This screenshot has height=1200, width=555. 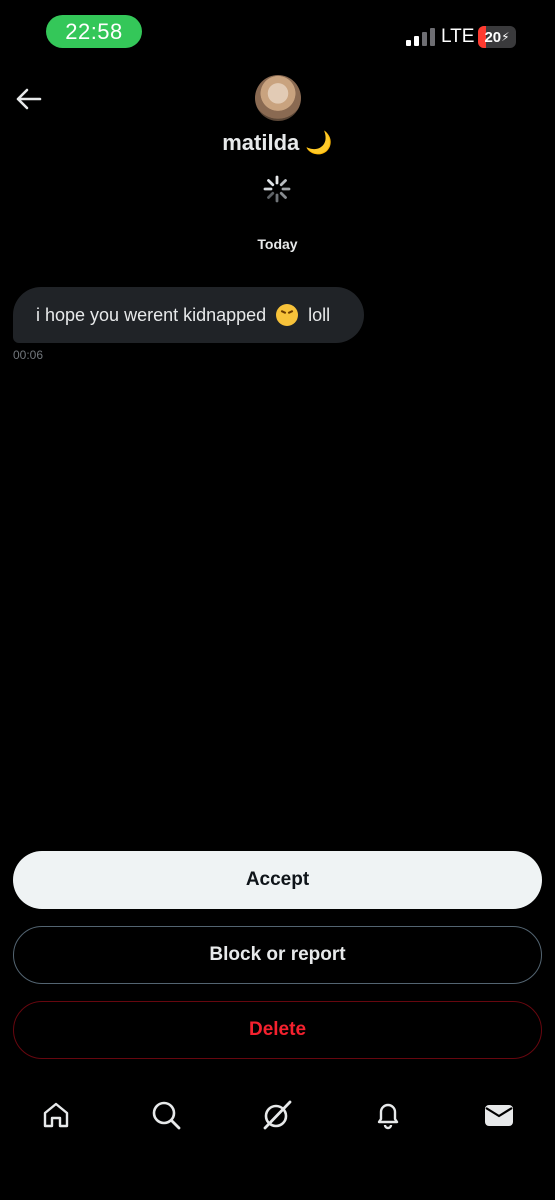 I want to click on nav-grok, so click(x=277, y=1115).